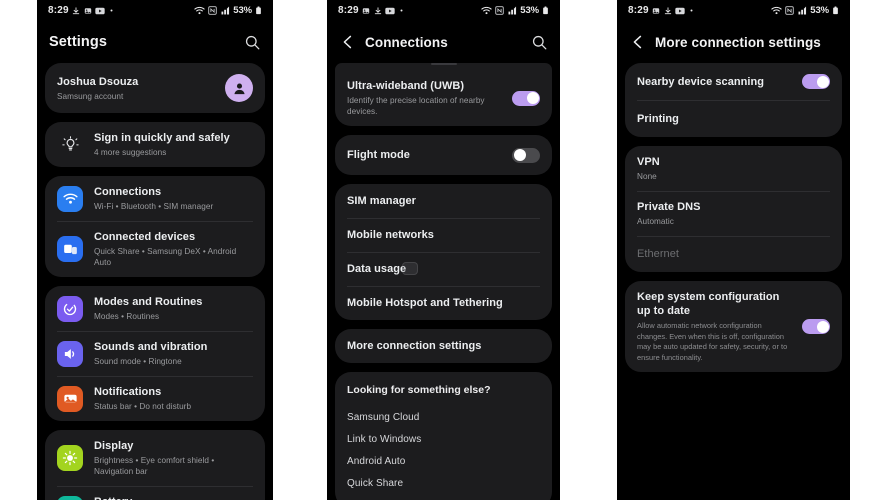  Describe the element at coordinates (377, 269) in the screenshot. I see `row-title: Data usage` at that location.